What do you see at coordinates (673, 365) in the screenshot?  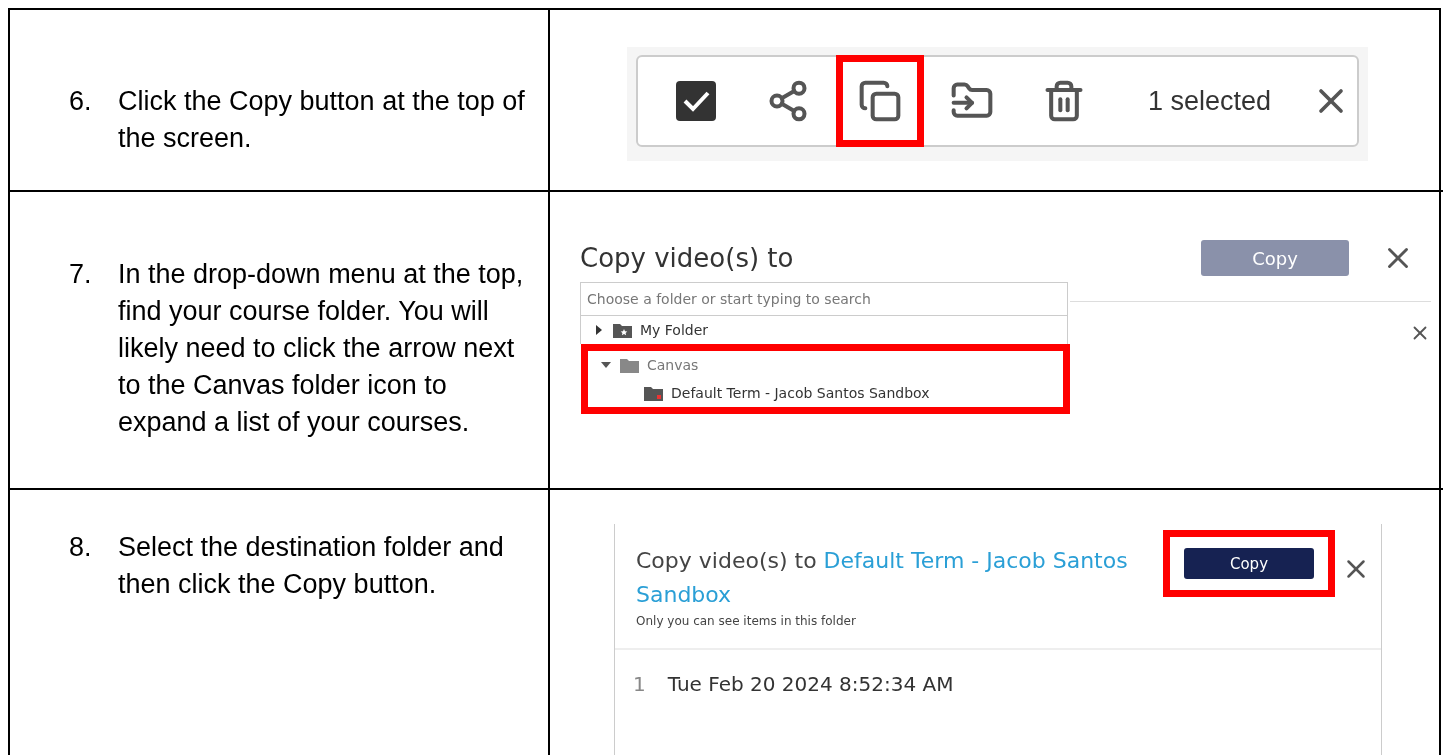 I see `folder-name: Canvas` at bounding box center [673, 365].